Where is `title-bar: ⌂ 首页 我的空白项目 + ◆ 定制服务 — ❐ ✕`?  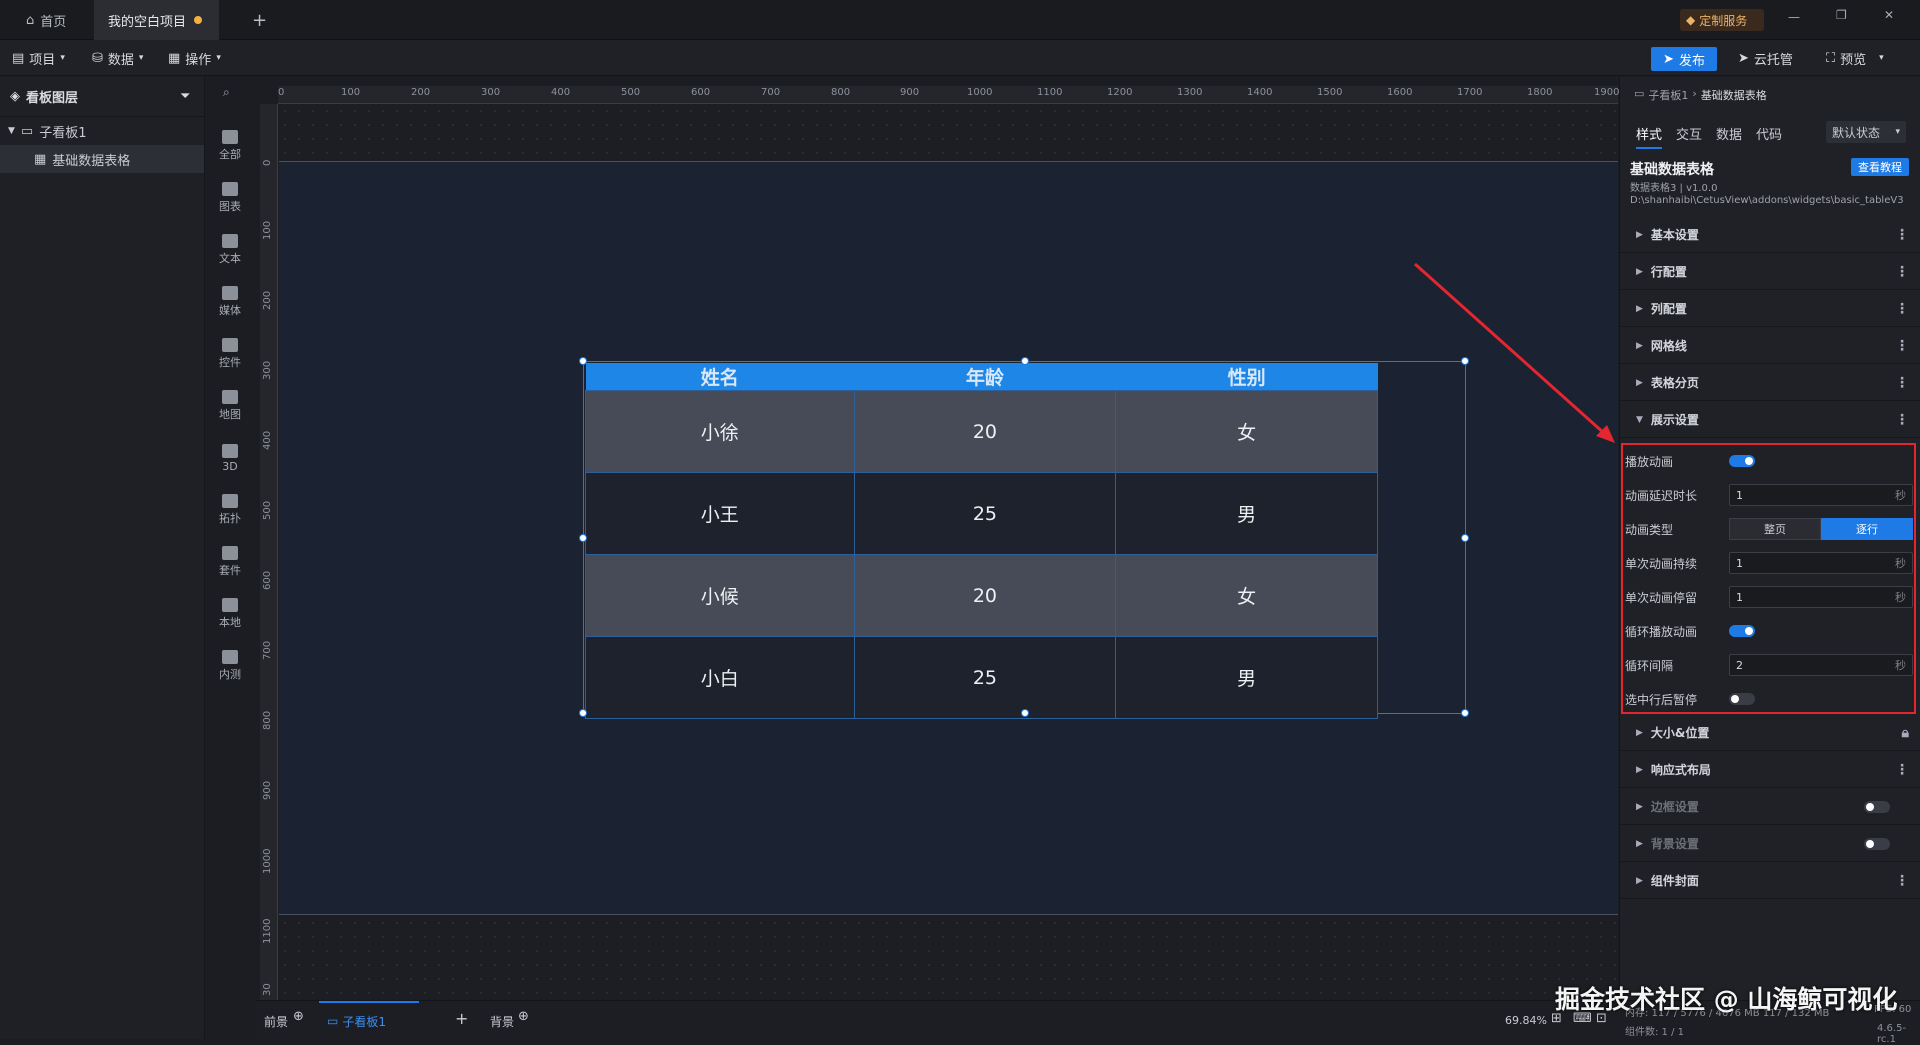 title-bar: ⌂ 首页 我的空白项目 + ◆ 定制服务 — ❐ ✕ is located at coordinates (960, 20).